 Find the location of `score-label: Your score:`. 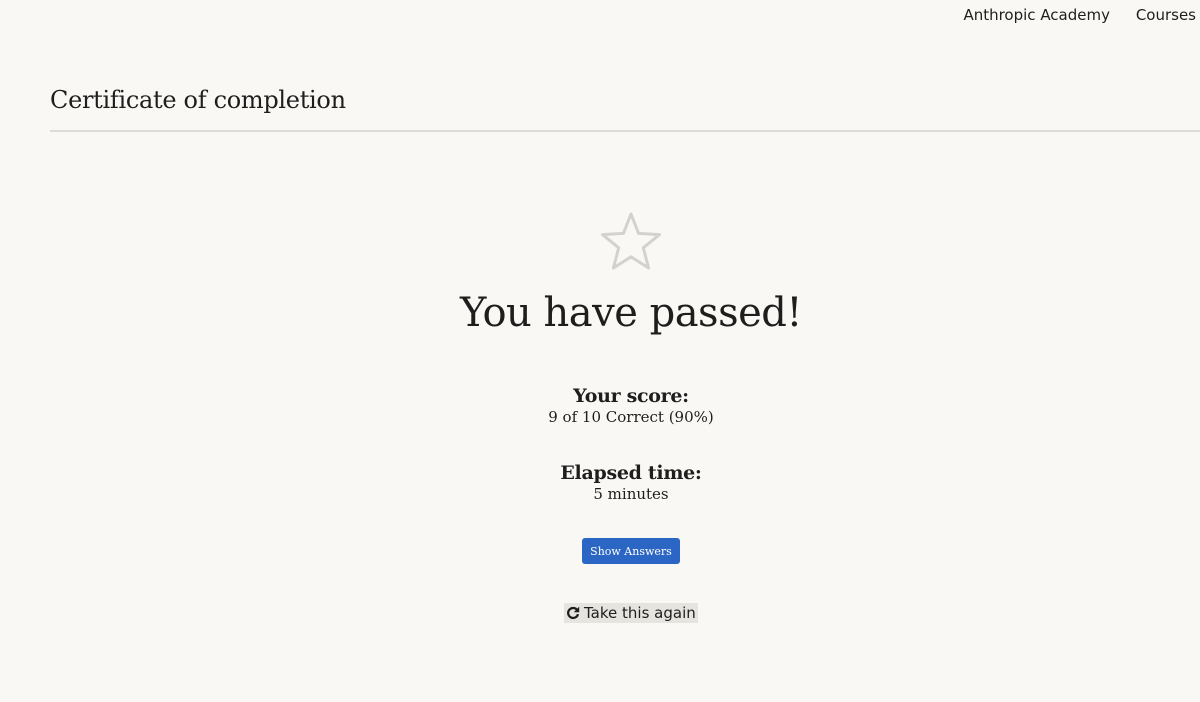

score-label: Your score: is located at coordinates (631, 396).